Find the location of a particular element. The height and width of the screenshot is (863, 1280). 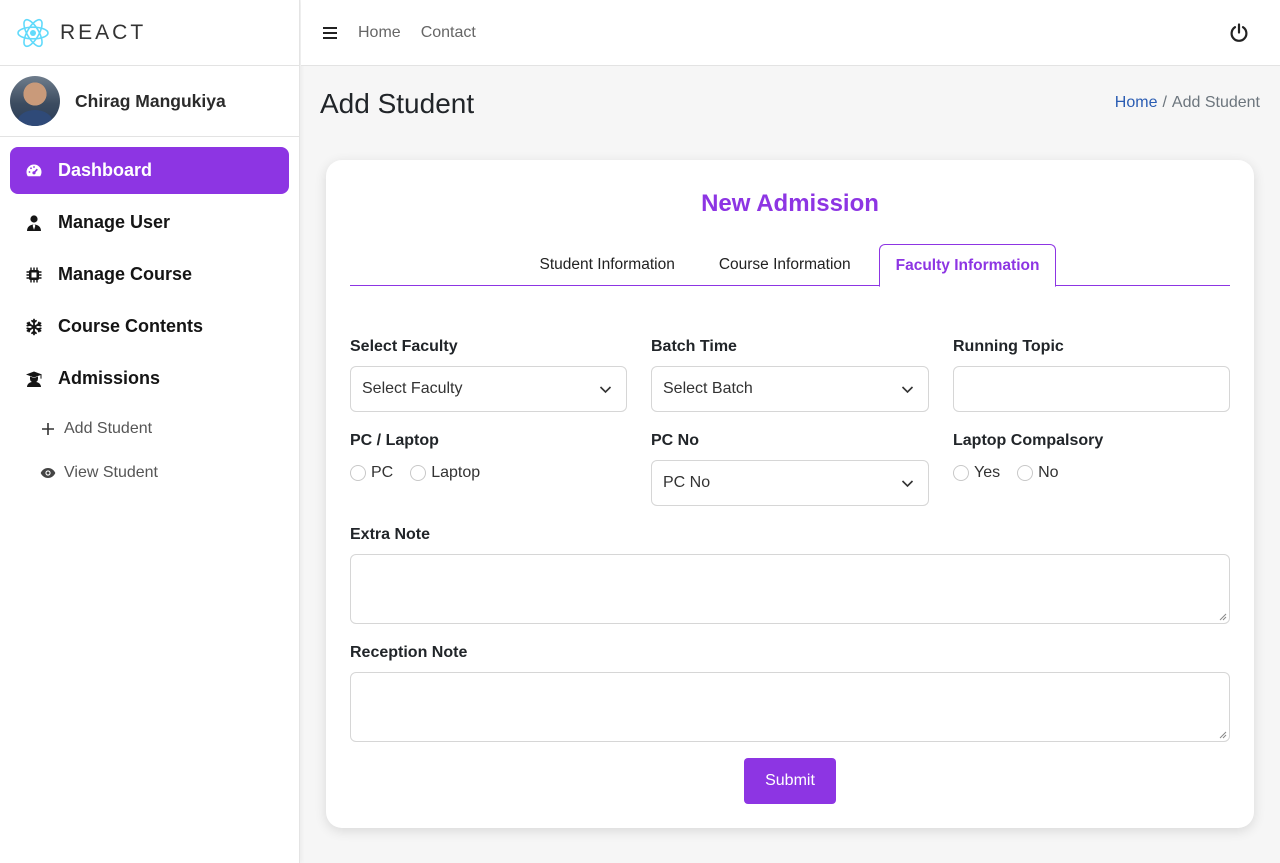

pc-laptop-radio-group: PC Laptop is located at coordinates (423, 473).